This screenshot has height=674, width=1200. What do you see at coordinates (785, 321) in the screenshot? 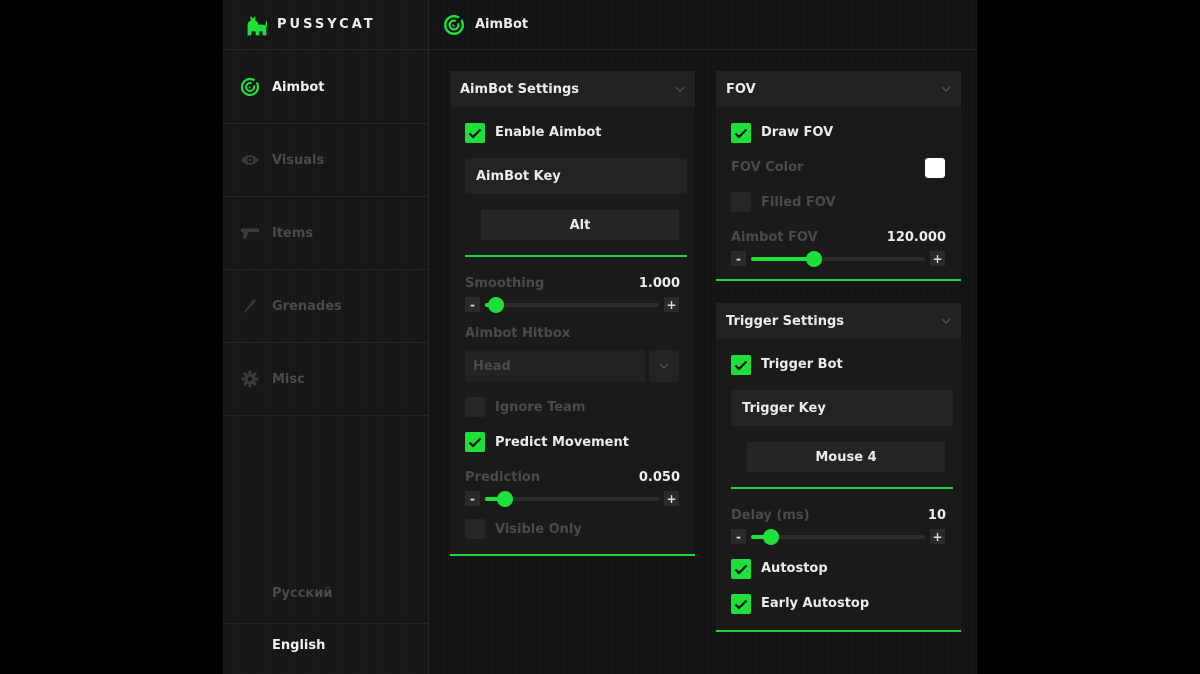
I see `panel-title: Trigger Settings` at bounding box center [785, 321].